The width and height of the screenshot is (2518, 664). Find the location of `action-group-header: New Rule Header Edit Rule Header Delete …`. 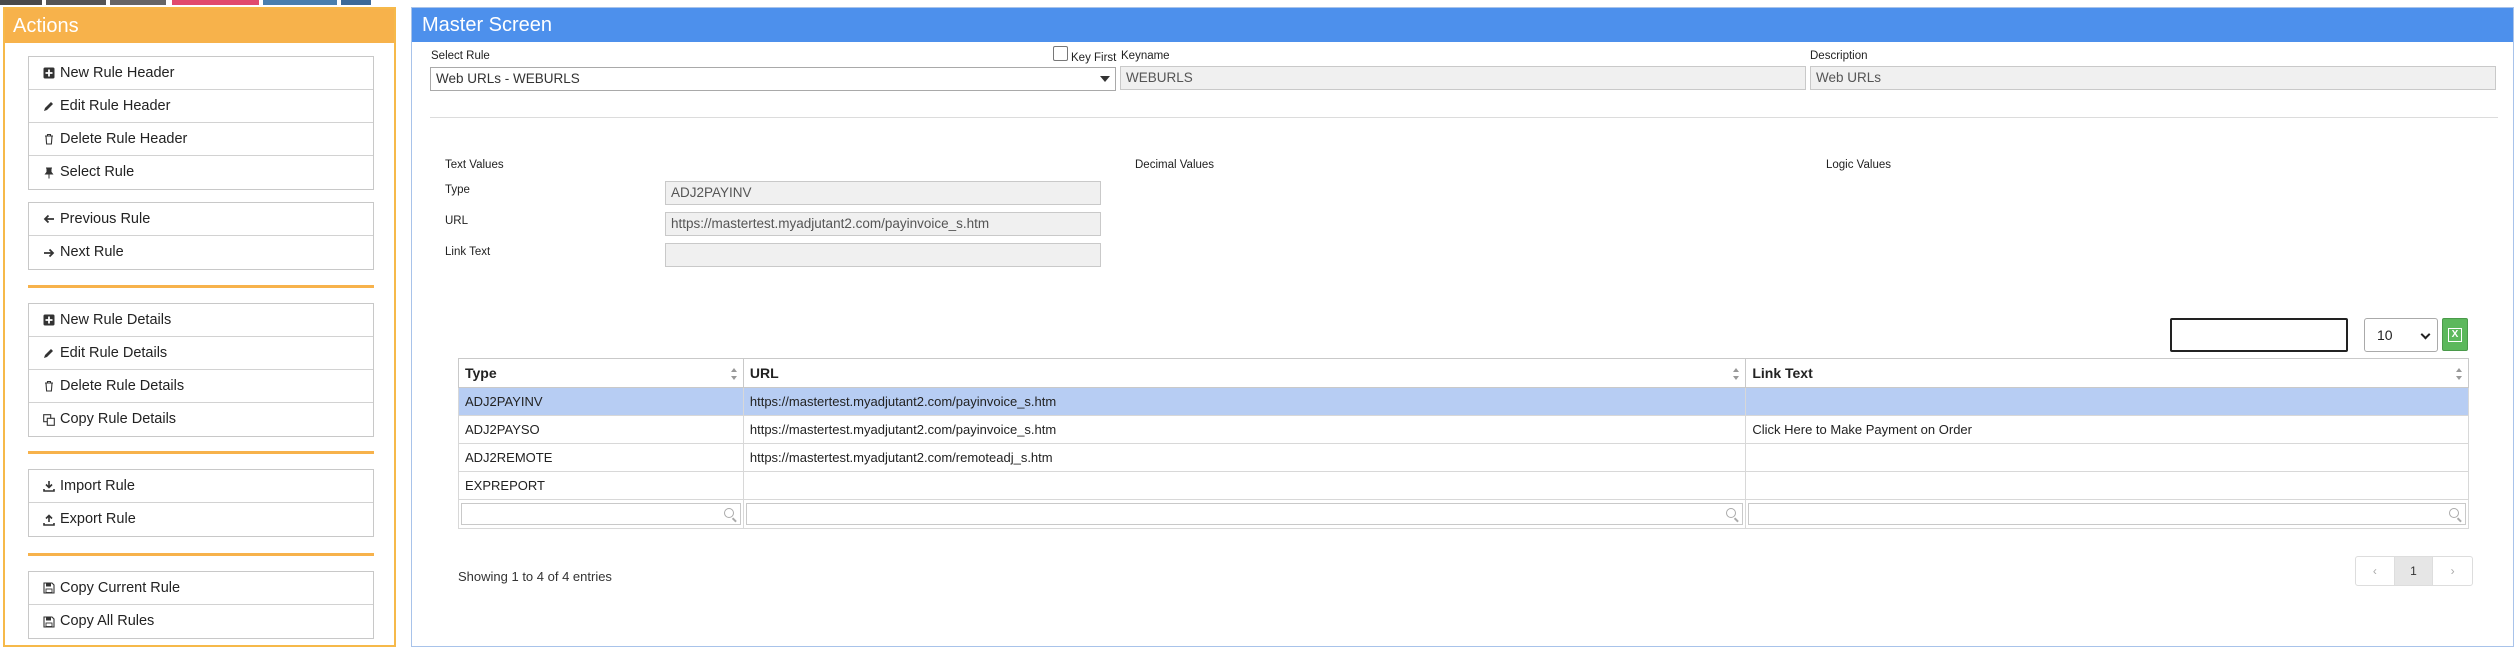

action-group-header: New Rule Header Edit Rule Header Delete … is located at coordinates (201, 123).